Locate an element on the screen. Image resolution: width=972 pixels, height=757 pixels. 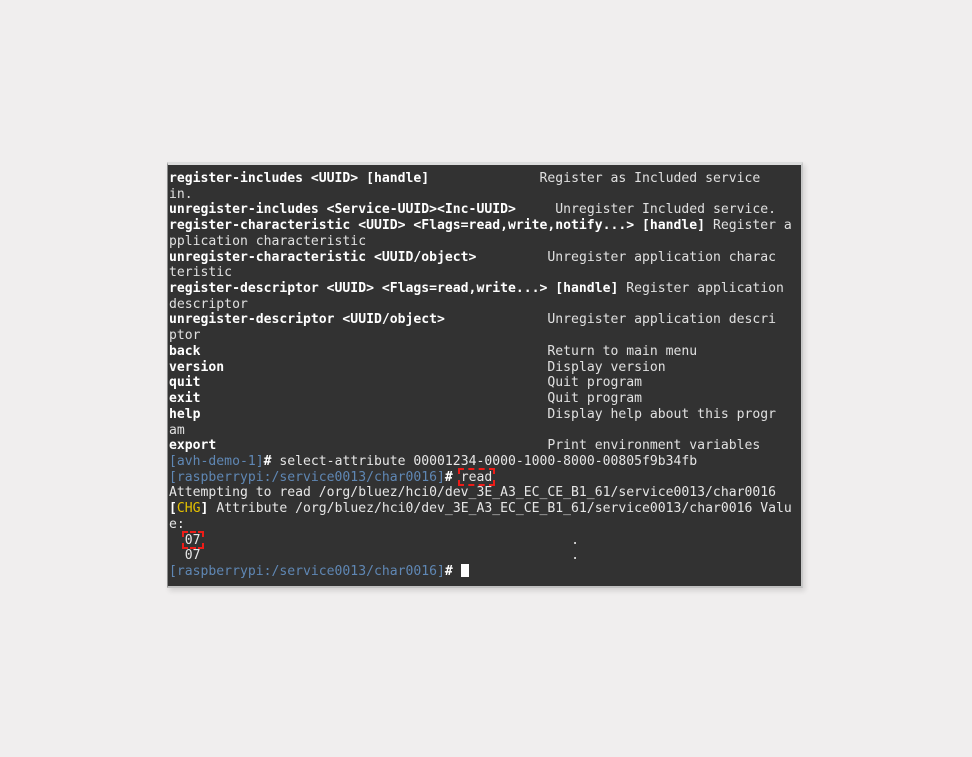
terminal-text: back is located at coordinates (185, 351).